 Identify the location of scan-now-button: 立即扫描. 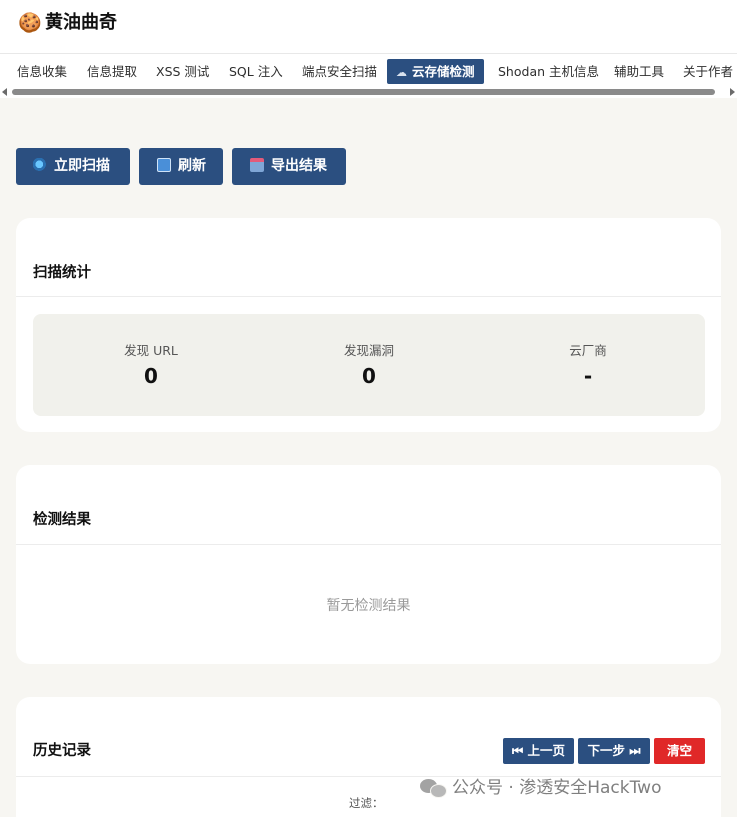
(73, 166).